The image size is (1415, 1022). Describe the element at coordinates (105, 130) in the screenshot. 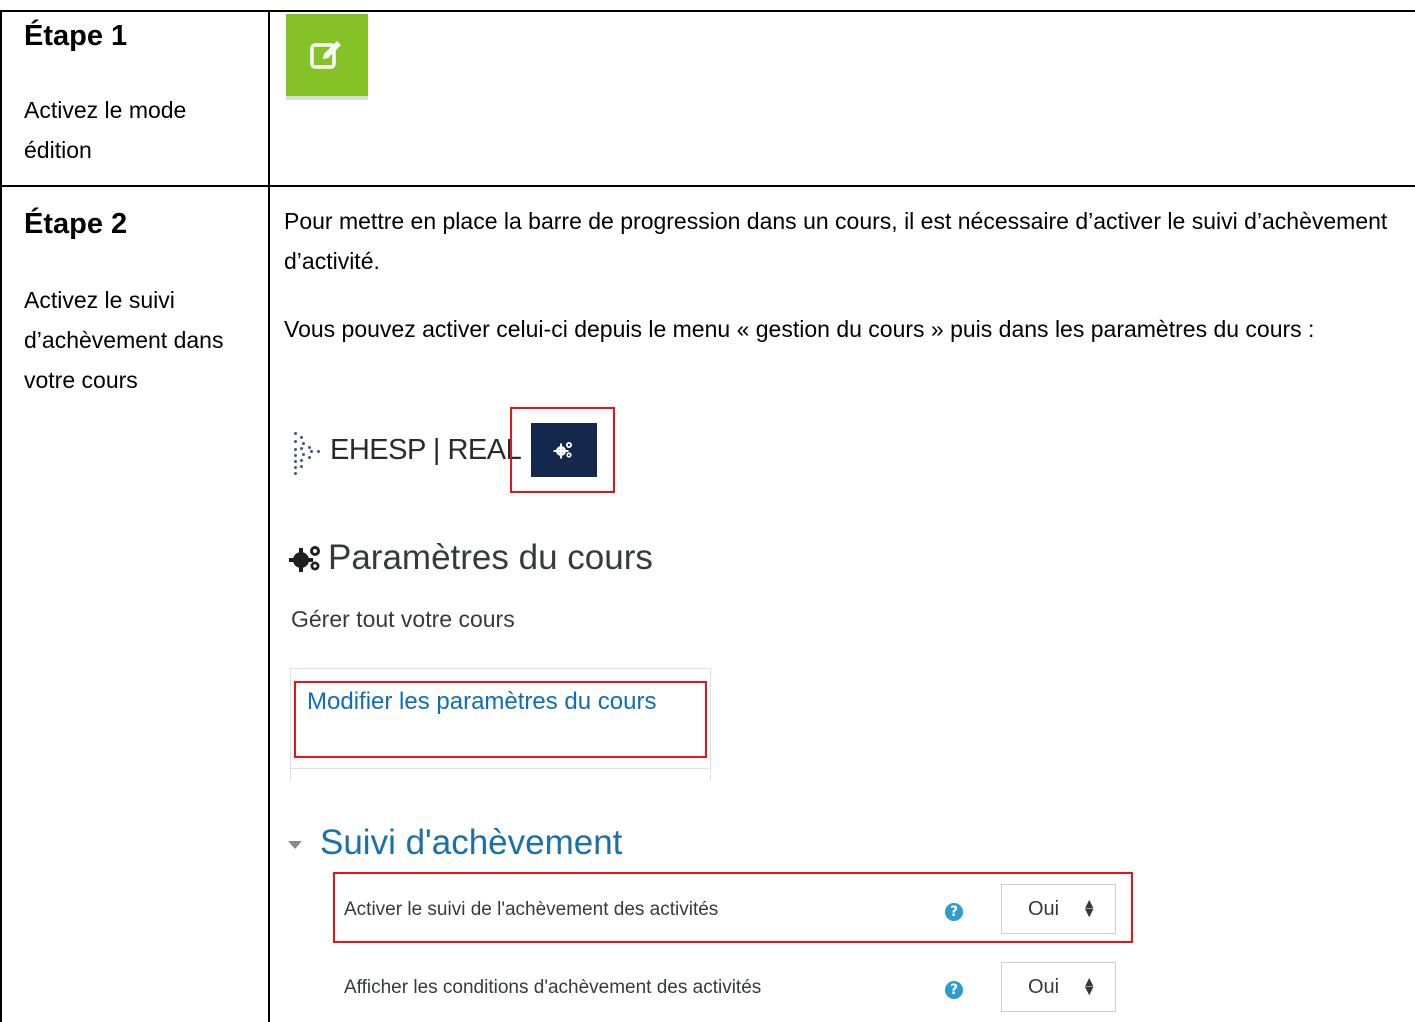

I see `step-1-description: Activez le mode édition` at that location.